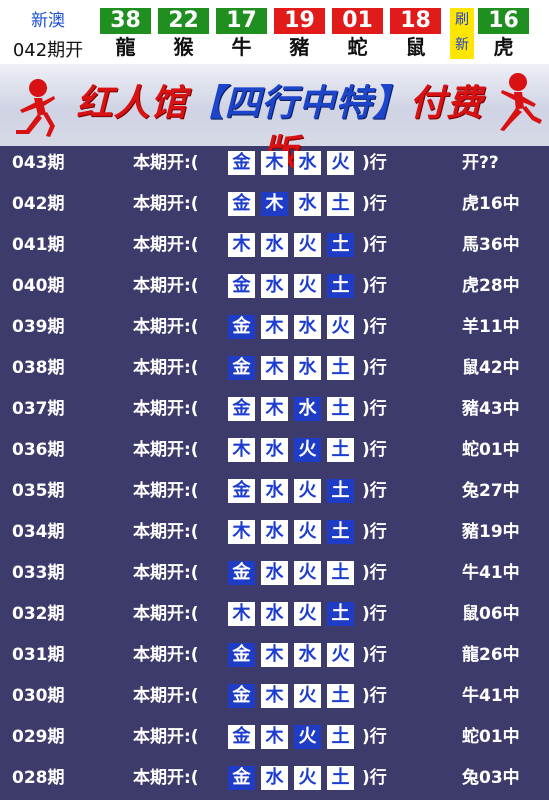 This screenshot has width=549, height=800. I want to click on special-ball-number: 16, so click(503, 21).